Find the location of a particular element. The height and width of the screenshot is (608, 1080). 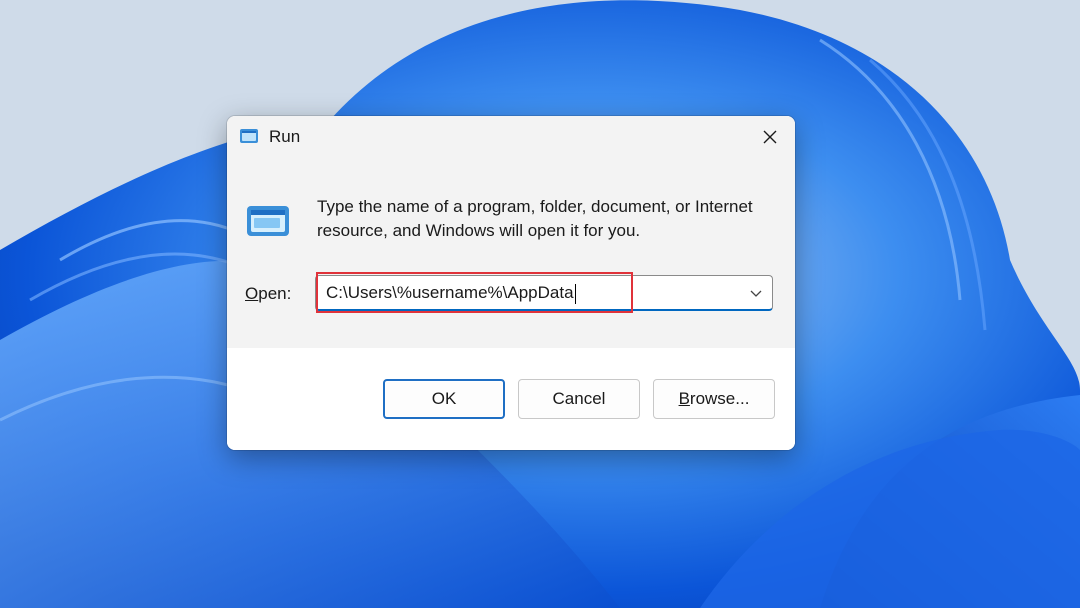

open-input-value: C:\Users\%username%\AppData is located at coordinates (450, 292).